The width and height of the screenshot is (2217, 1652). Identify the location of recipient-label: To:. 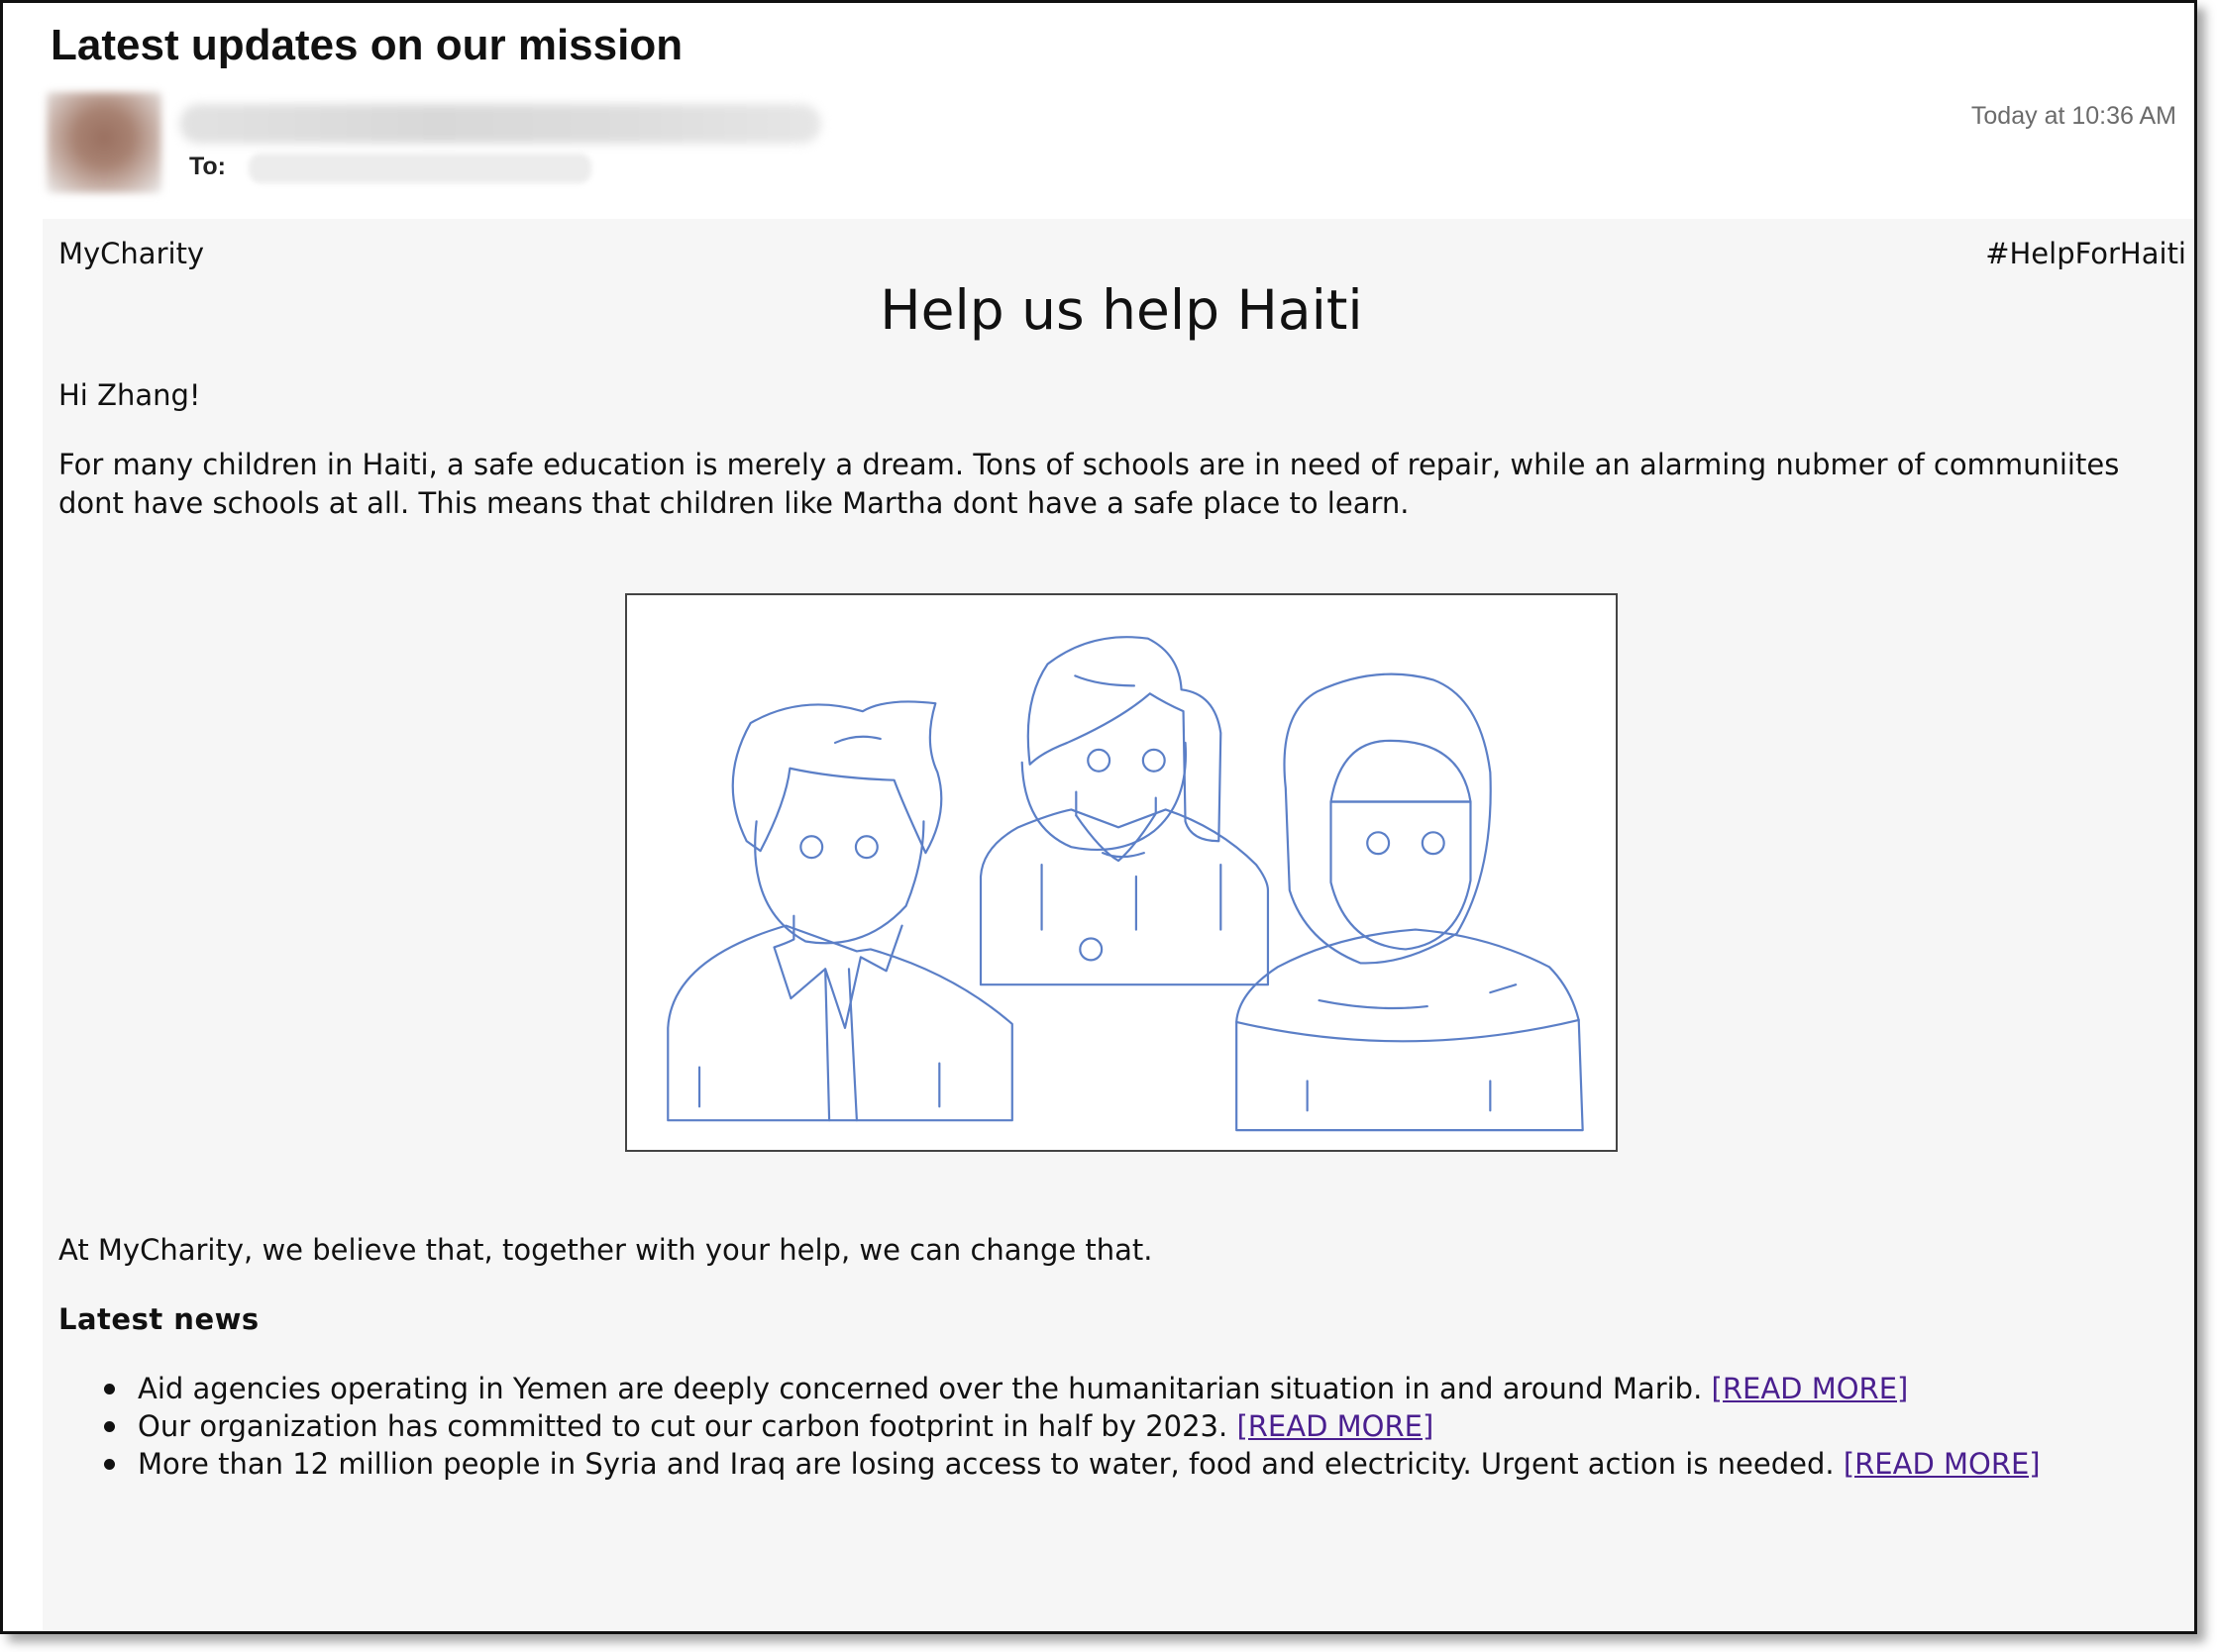
(208, 166).